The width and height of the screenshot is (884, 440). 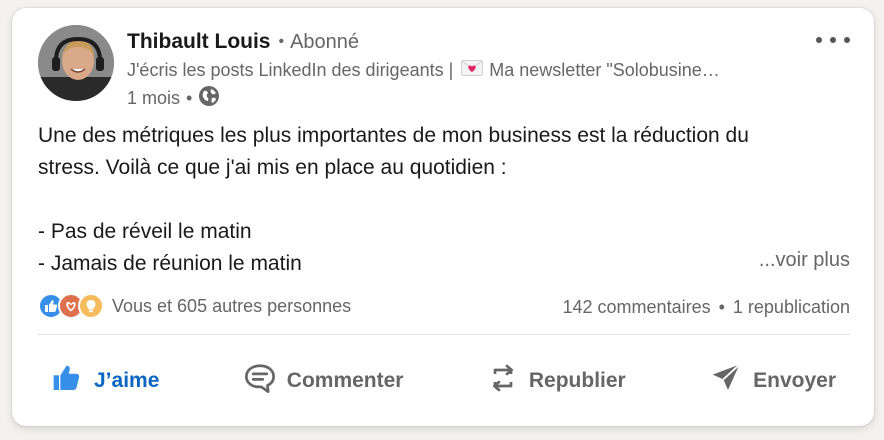 I want to click on love-letter-icon, so click(x=472, y=70).